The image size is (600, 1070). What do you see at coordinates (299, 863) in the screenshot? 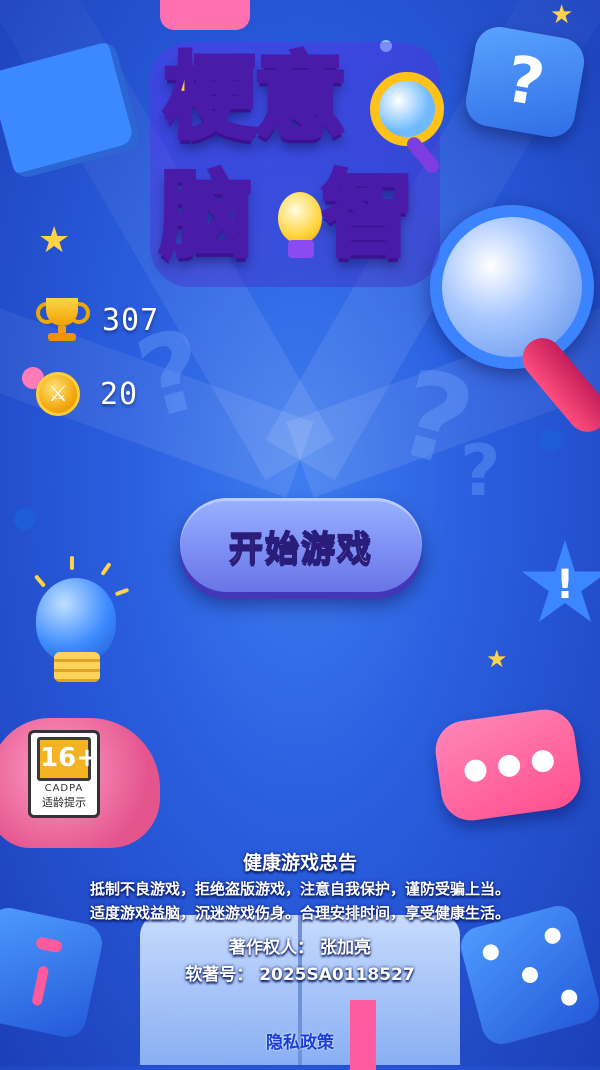
I see `health-notice-title: 健康游戏忠告` at bounding box center [299, 863].